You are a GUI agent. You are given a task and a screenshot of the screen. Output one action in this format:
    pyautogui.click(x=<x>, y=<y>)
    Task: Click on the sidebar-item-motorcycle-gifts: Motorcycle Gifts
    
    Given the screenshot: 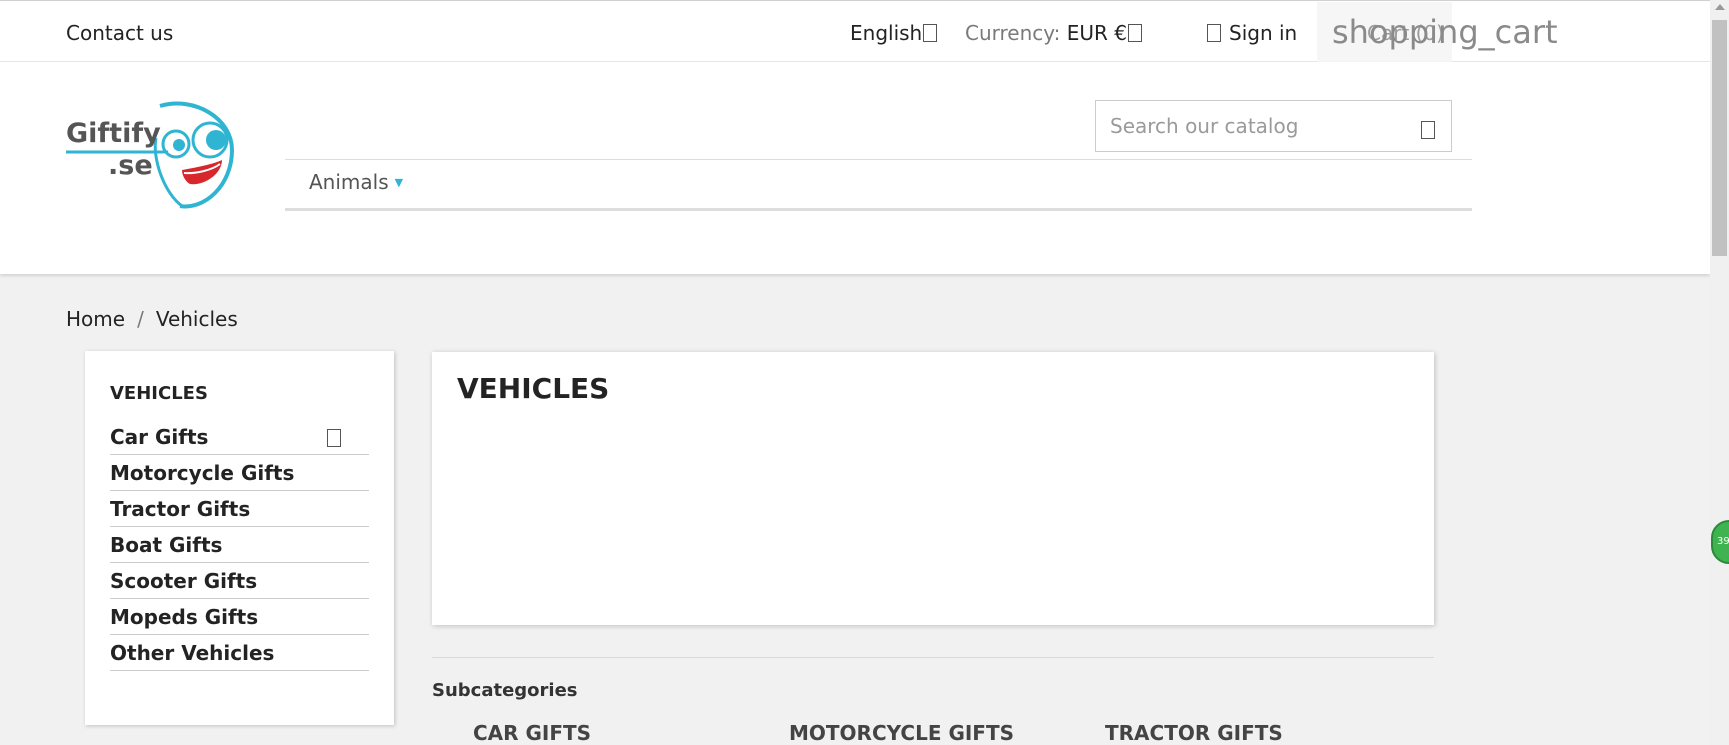 What is the action you would take?
    pyautogui.click(x=239, y=473)
    